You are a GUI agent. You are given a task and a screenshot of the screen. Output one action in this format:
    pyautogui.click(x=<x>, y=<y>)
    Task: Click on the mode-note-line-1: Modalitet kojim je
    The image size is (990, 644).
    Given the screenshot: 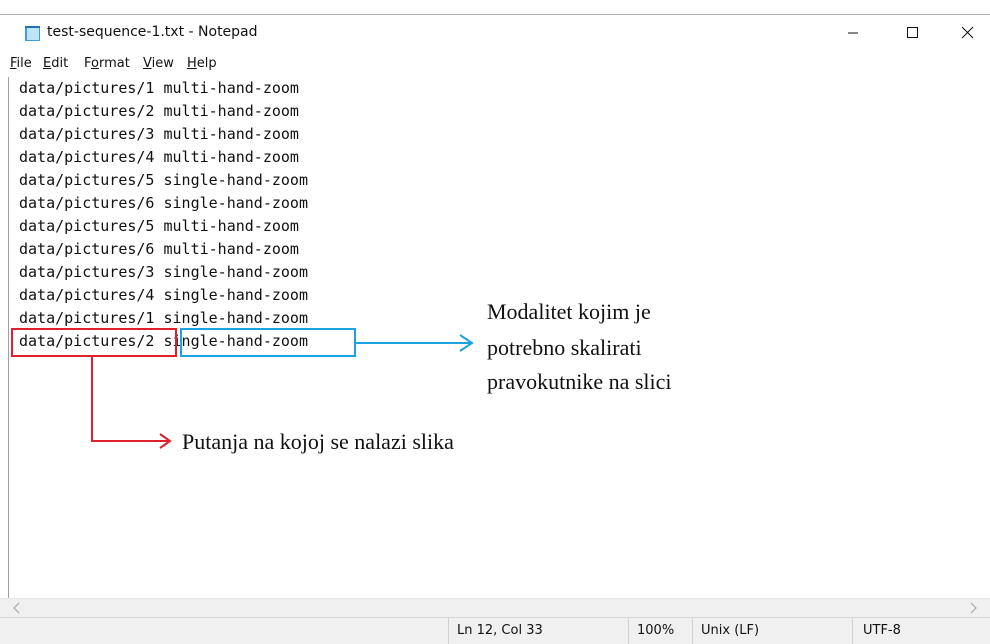 What is the action you would take?
    pyautogui.click(x=569, y=311)
    